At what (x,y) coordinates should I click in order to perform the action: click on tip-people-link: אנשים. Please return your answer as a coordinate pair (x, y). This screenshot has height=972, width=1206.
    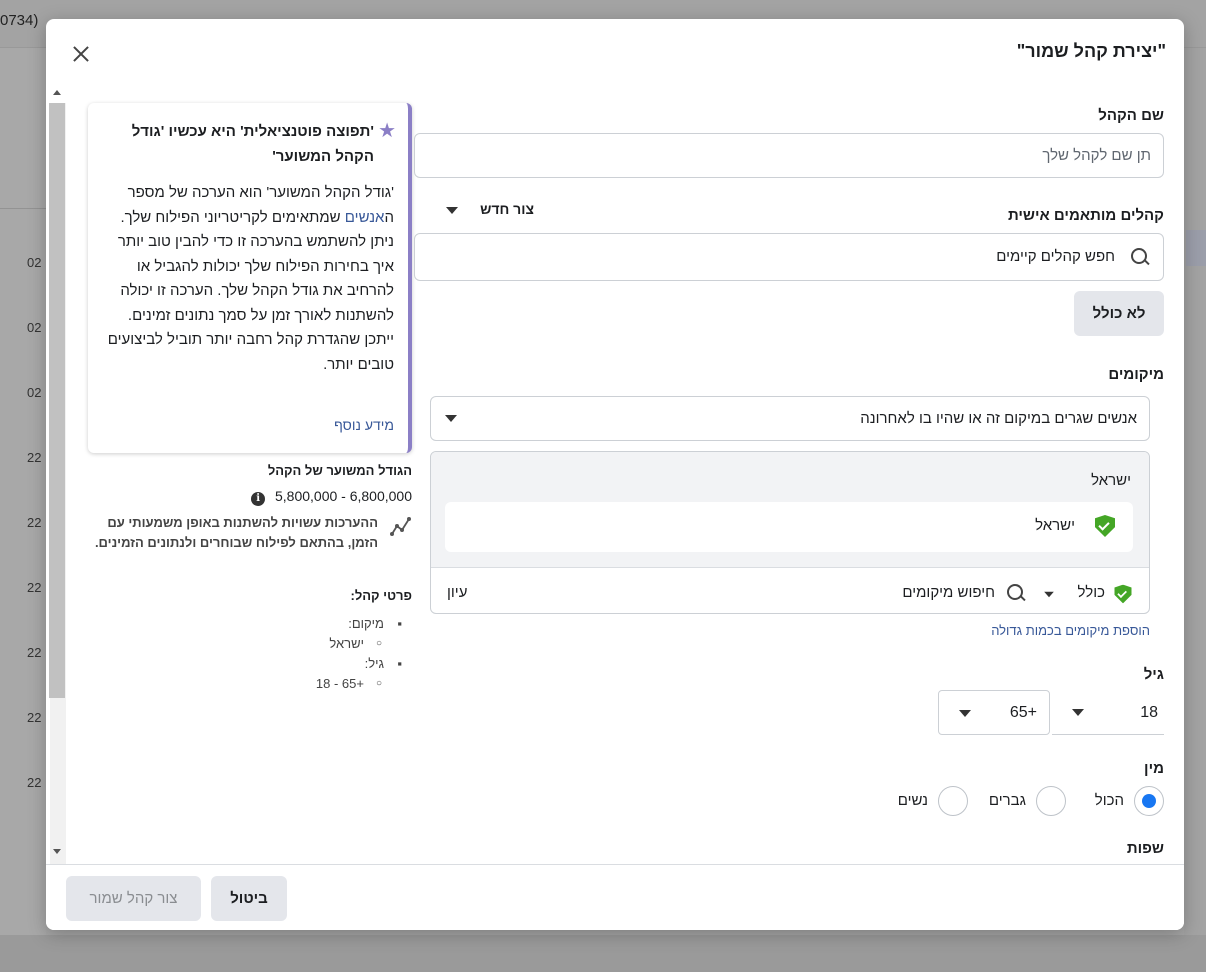
    Looking at the image, I should click on (365, 217).